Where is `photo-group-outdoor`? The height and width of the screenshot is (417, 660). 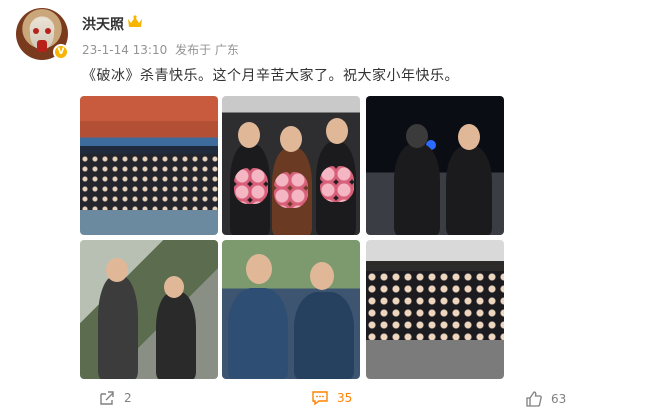
photo-group-outdoor is located at coordinates (149, 165).